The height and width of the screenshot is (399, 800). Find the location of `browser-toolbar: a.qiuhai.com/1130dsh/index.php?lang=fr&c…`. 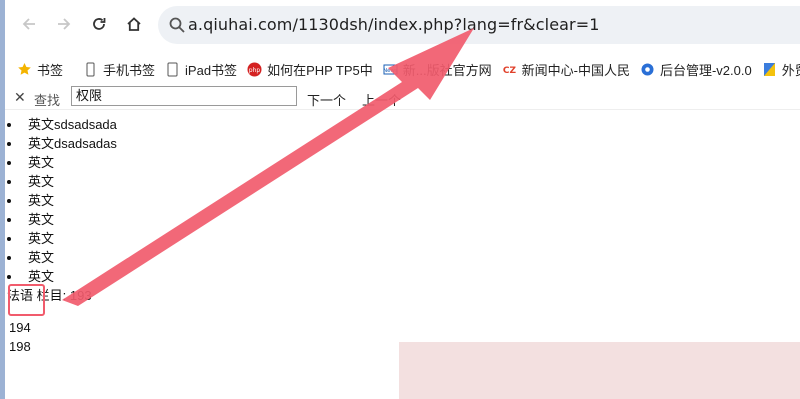

browser-toolbar: a.qiuhai.com/1130dsh/index.php?lang=fr&c… is located at coordinates (402, 25).